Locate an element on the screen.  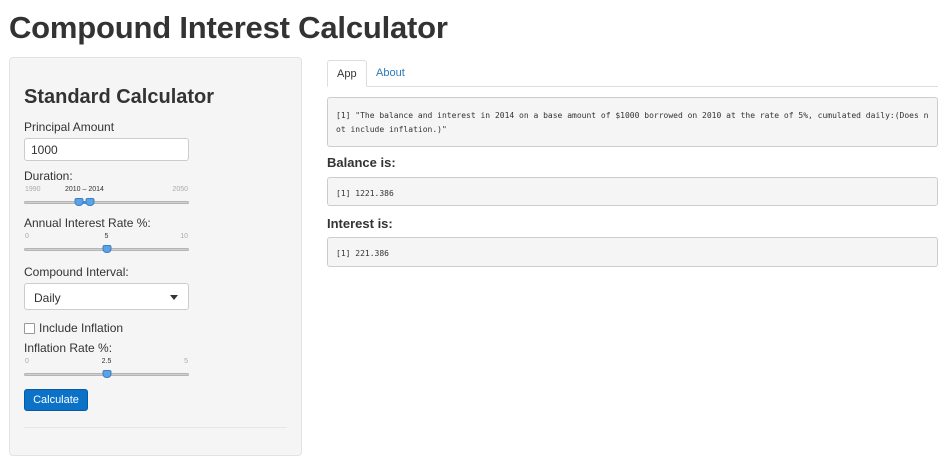
principal-label: Principal Amount is located at coordinates (69, 127).